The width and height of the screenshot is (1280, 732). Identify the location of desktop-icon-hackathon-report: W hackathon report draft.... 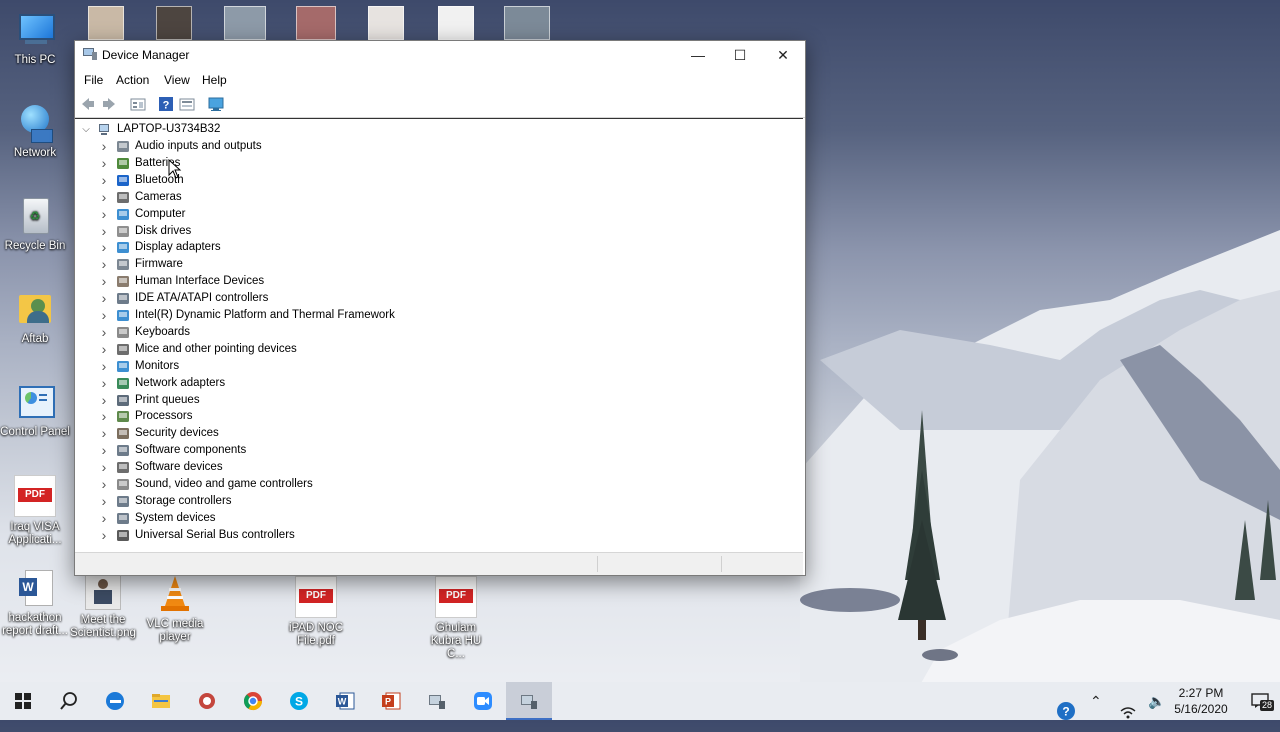
(35, 603).